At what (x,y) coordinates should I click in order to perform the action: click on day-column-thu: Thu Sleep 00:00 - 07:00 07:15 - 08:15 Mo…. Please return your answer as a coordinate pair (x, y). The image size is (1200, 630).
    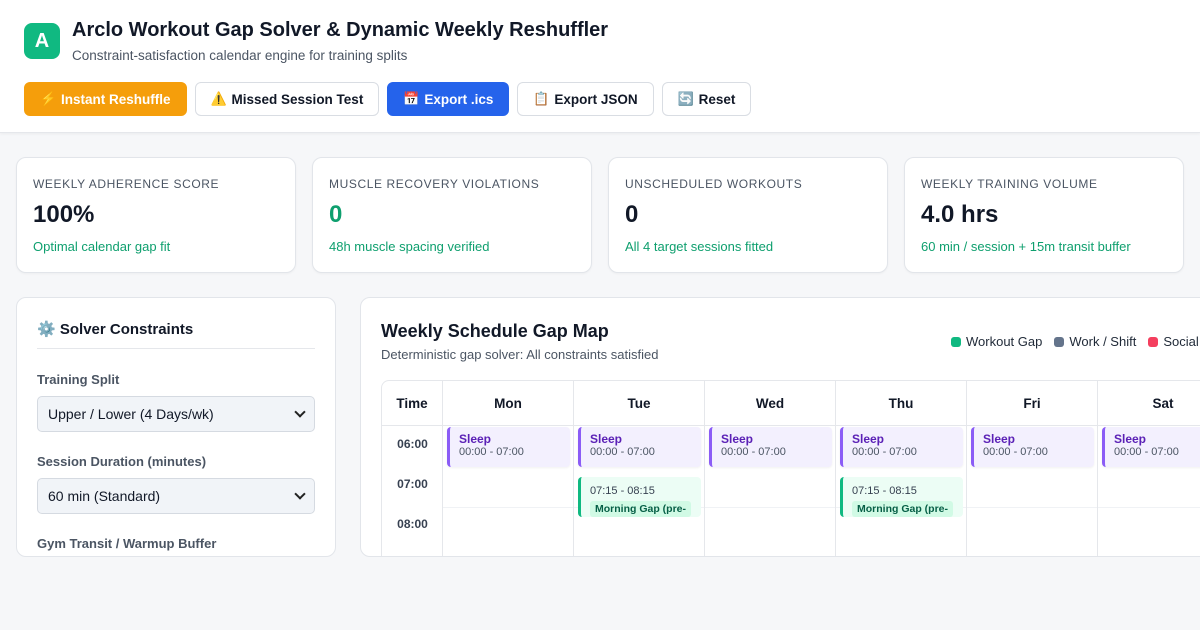
    Looking at the image, I should click on (901, 468).